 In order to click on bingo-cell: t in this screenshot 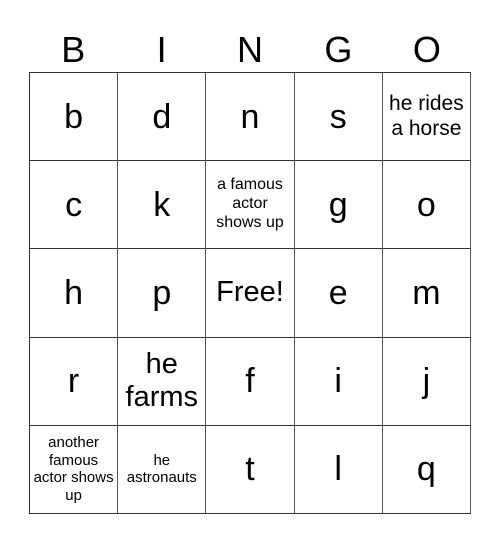, I will do `click(250, 469)`.